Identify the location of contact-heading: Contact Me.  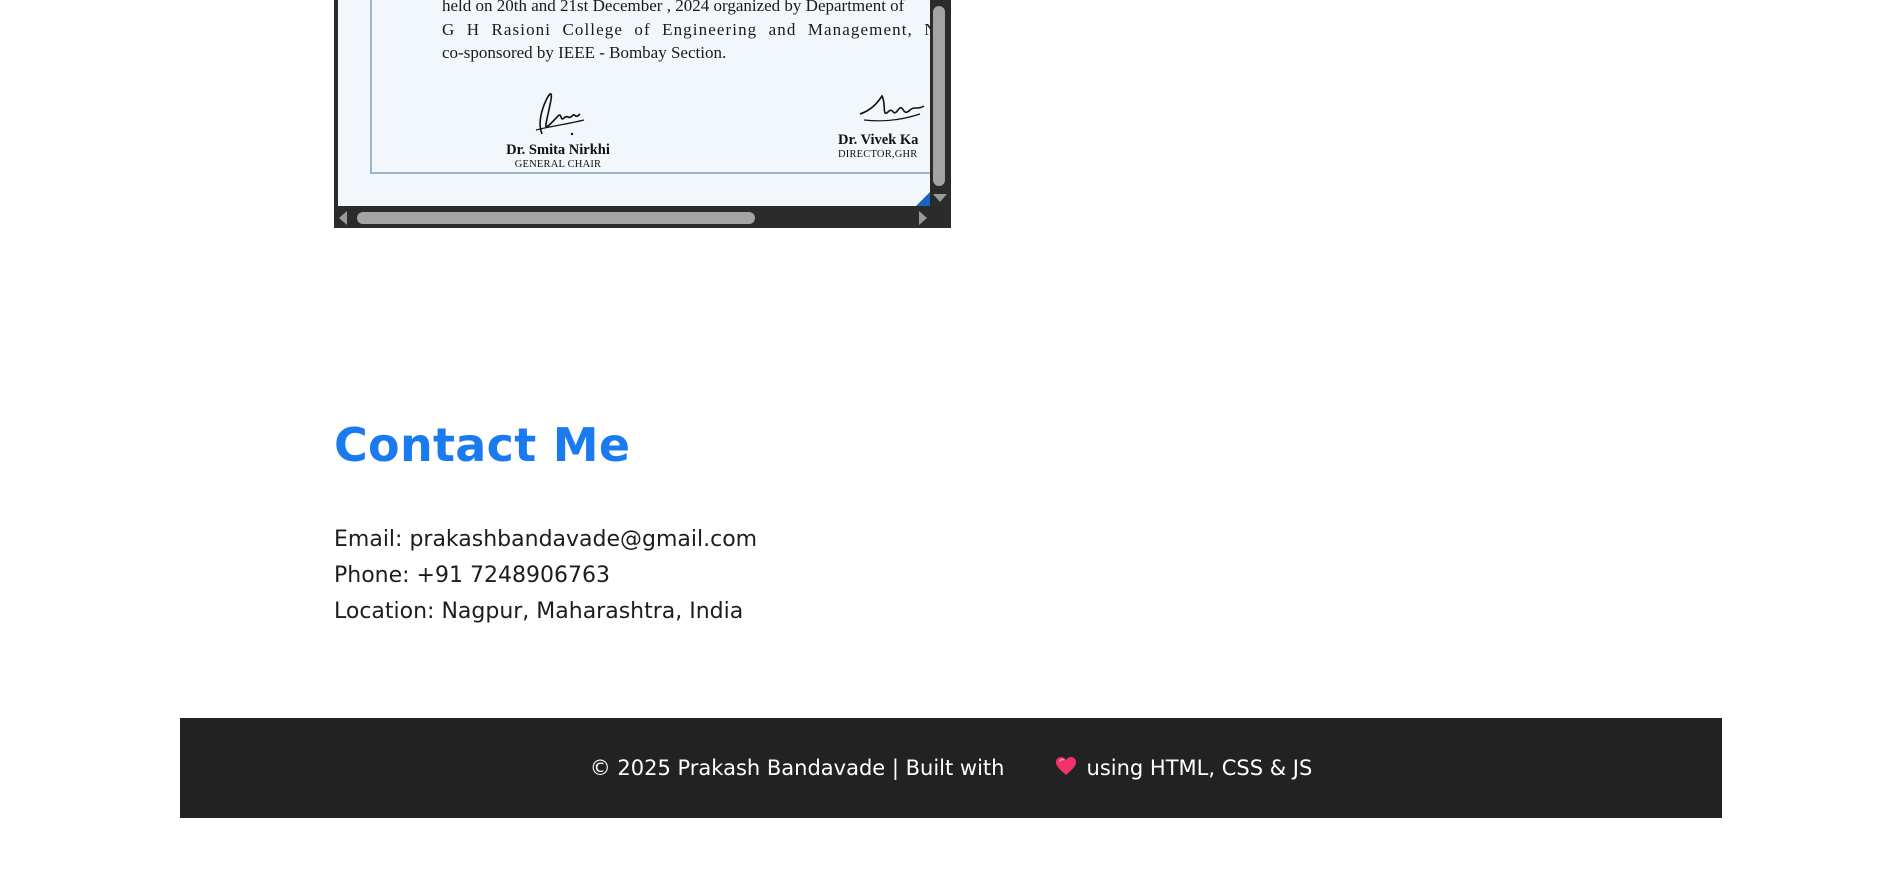
(482, 445).